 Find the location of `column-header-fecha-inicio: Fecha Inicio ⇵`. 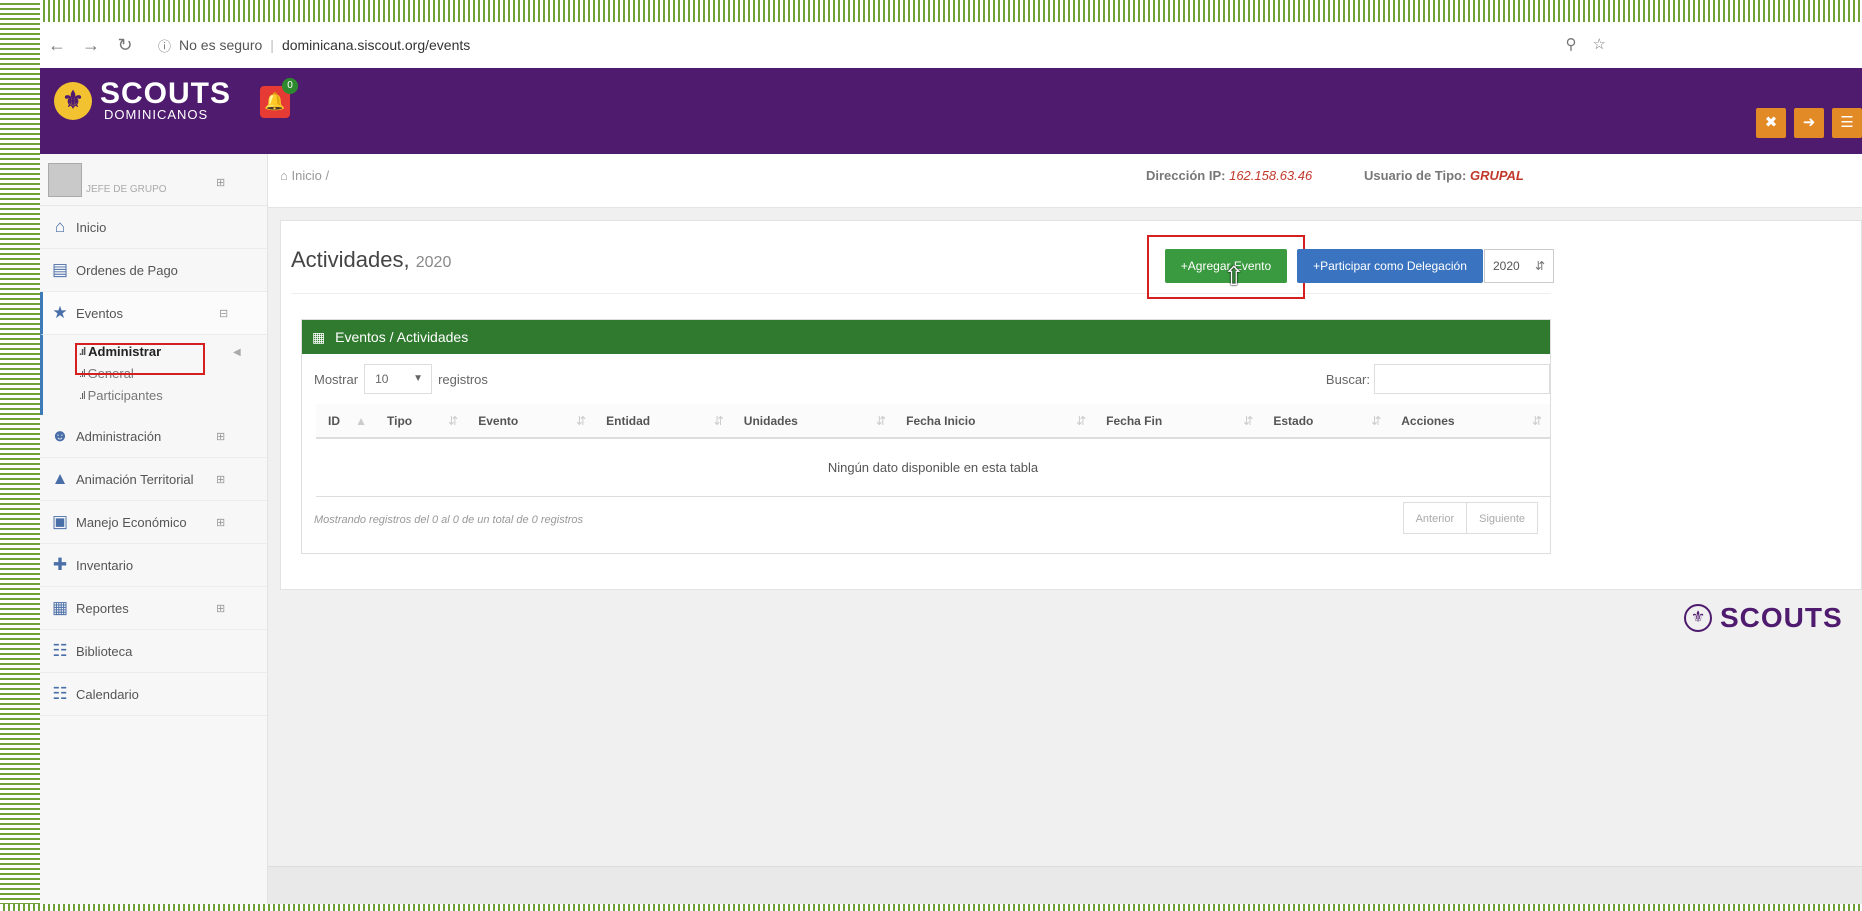

column-header-fecha-inicio: Fecha Inicio ⇵ is located at coordinates (994, 421).